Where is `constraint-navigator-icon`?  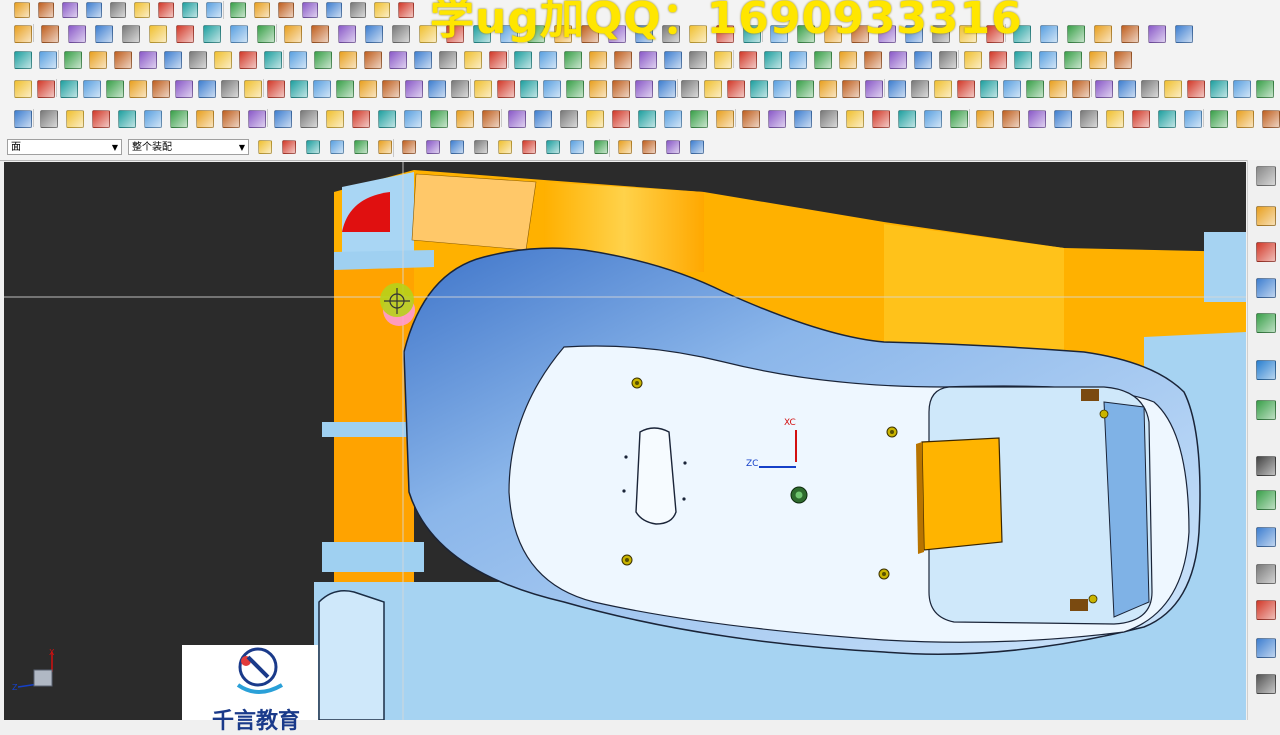
constraint-navigator-icon is located at coordinates (1266, 252).